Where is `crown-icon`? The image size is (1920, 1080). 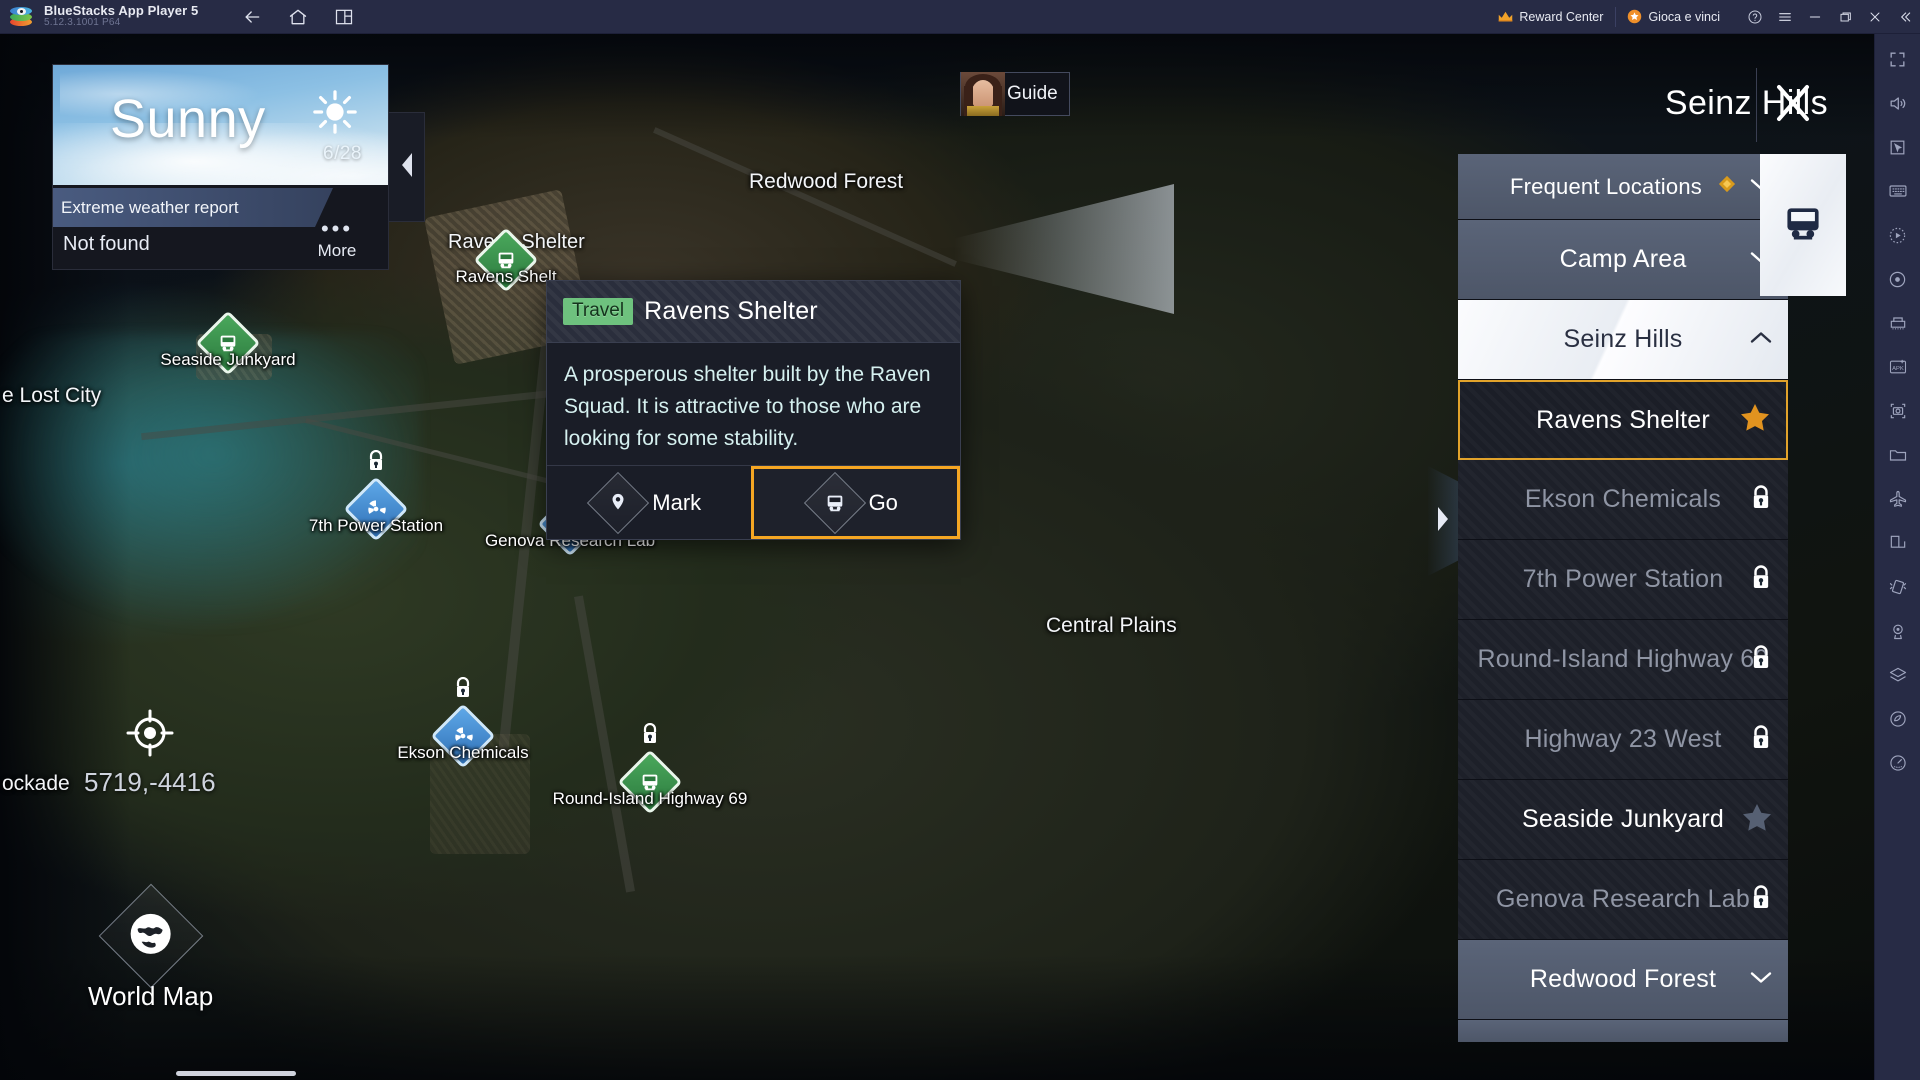
crown-icon is located at coordinates (1505, 17).